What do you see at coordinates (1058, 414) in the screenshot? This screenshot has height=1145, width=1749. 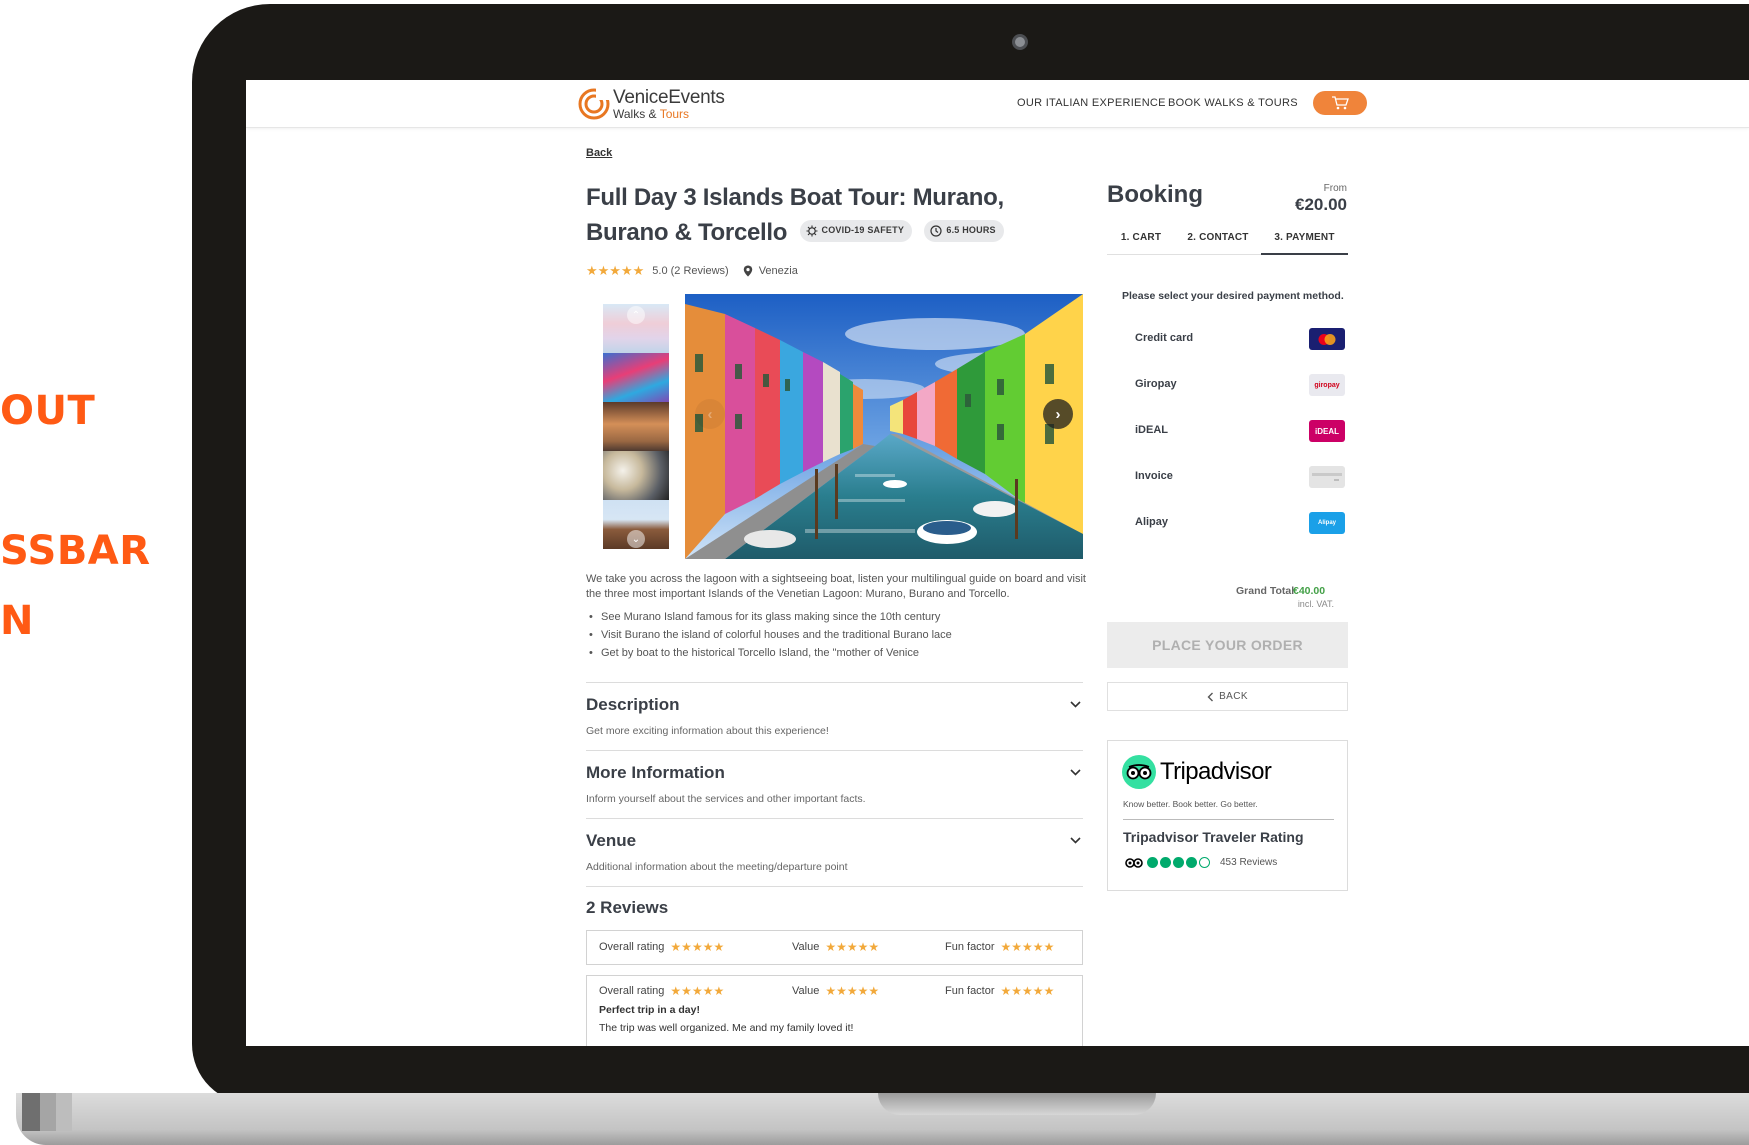 I see `photo-next-arrow-icon: ›` at bounding box center [1058, 414].